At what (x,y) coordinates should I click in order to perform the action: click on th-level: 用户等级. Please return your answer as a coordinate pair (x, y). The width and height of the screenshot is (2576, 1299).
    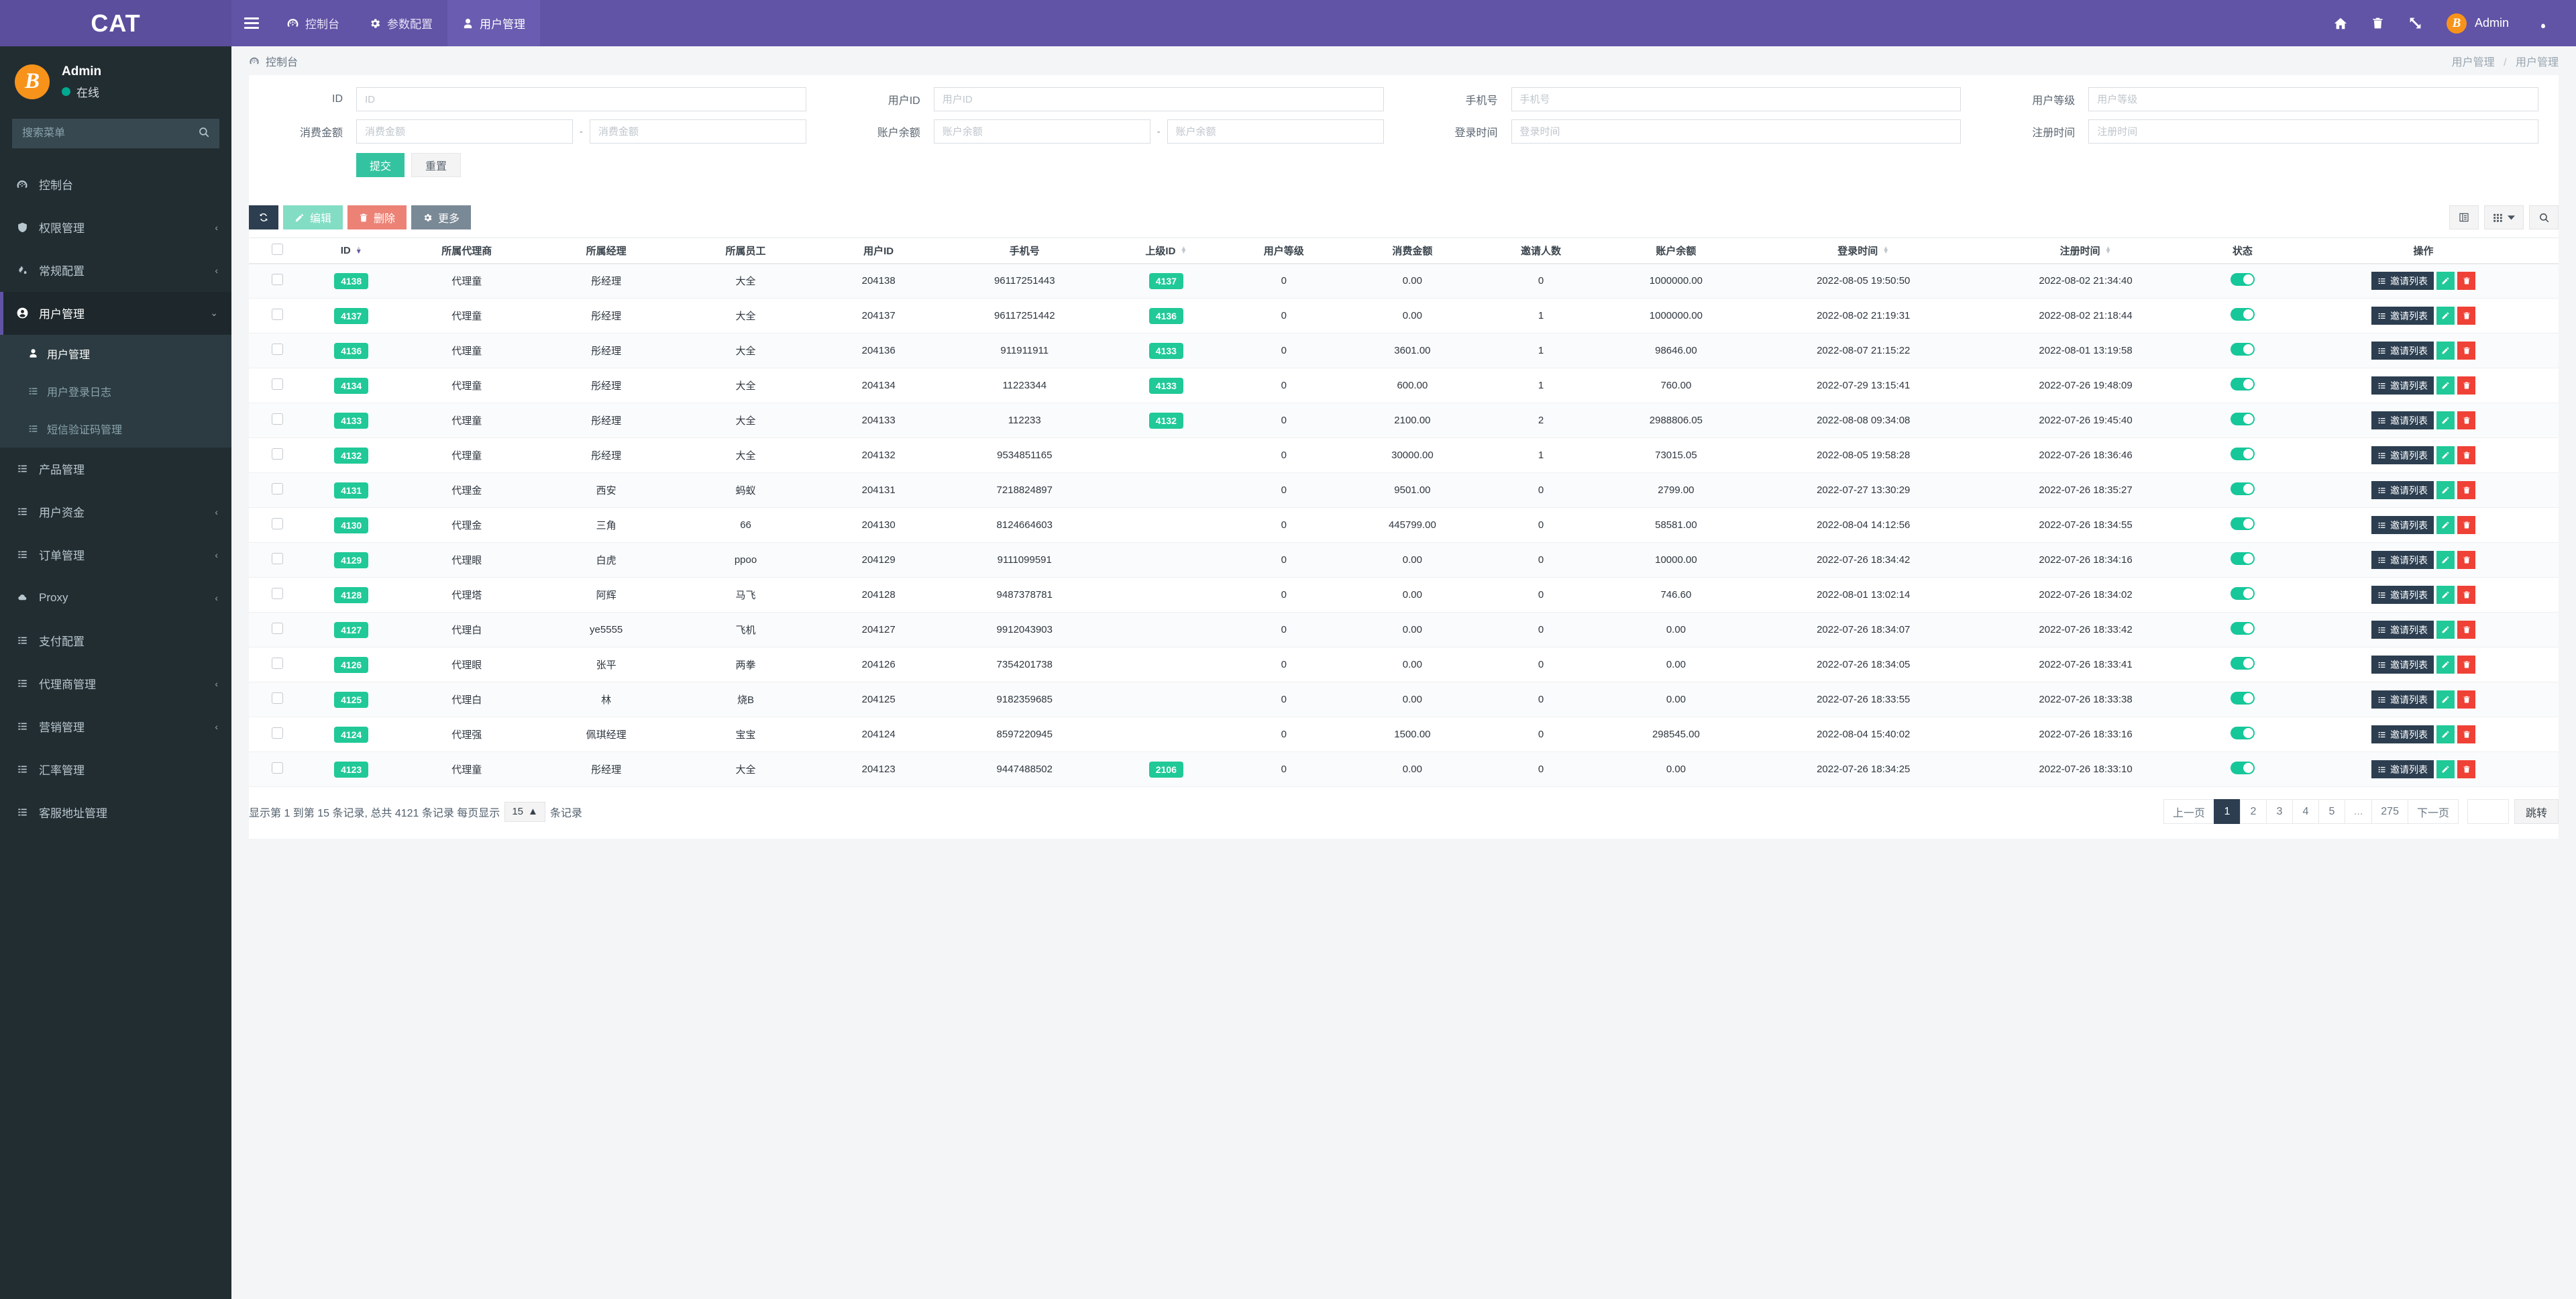
    Looking at the image, I should click on (1284, 251).